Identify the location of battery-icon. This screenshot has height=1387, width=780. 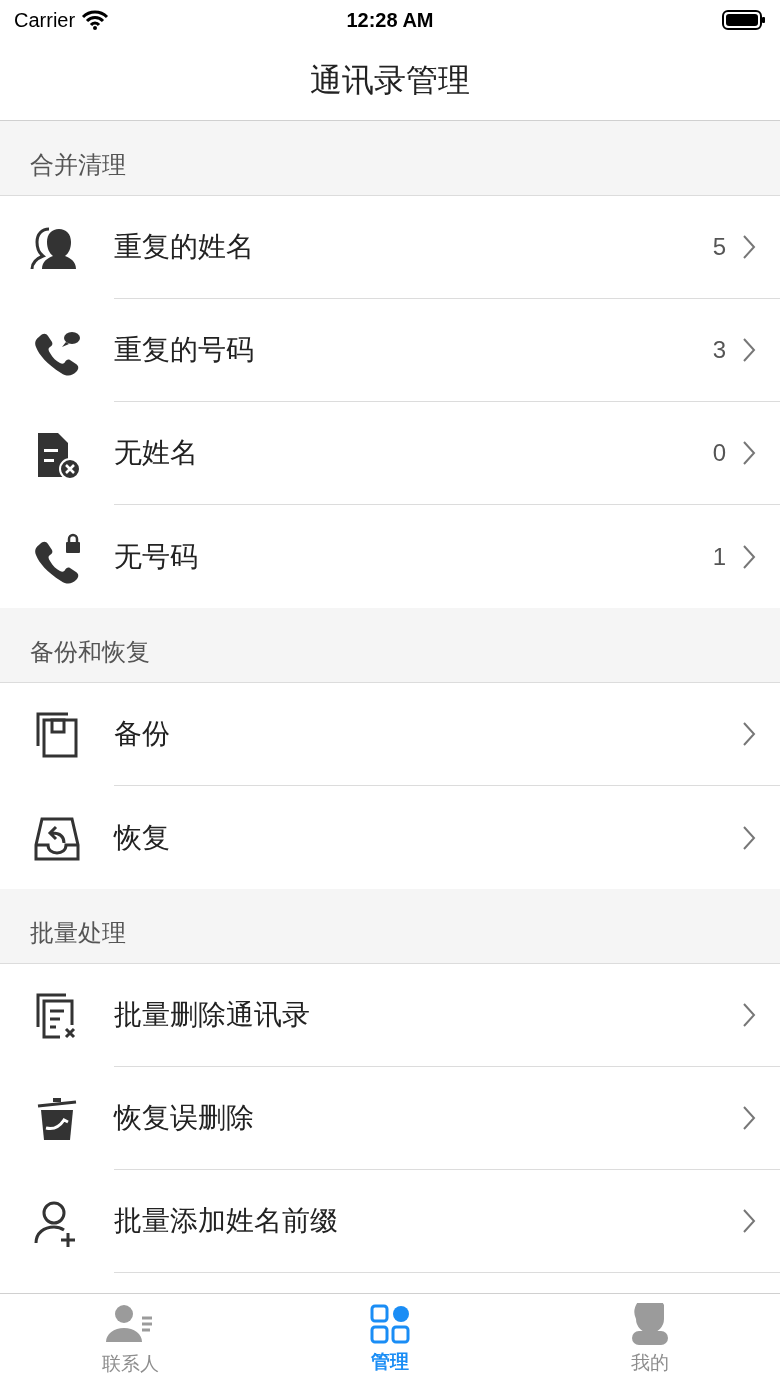
(744, 20).